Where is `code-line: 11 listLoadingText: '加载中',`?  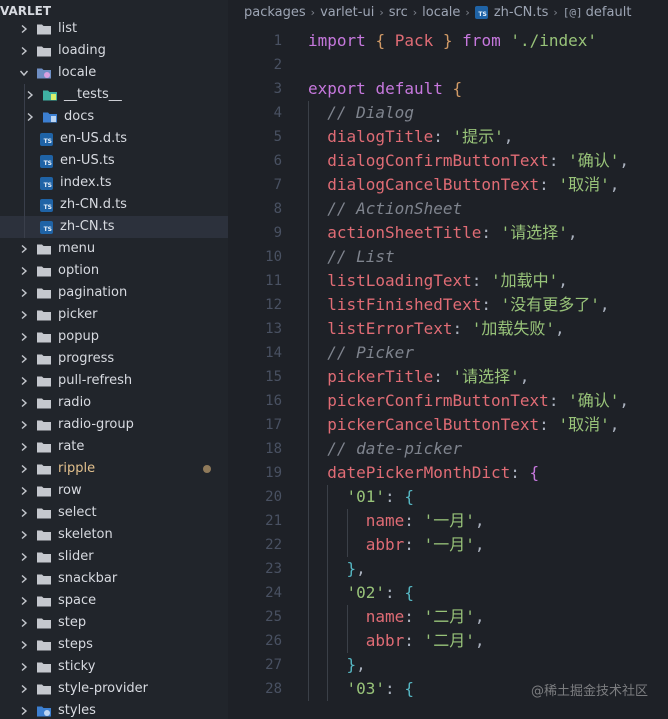
code-line: 11 listLoadingText: '加载中', is located at coordinates (448, 281).